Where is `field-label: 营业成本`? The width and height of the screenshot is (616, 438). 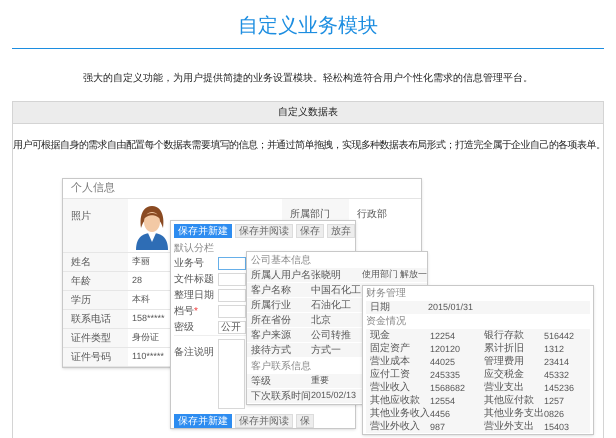 field-label: 营业成本 is located at coordinates (390, 362).